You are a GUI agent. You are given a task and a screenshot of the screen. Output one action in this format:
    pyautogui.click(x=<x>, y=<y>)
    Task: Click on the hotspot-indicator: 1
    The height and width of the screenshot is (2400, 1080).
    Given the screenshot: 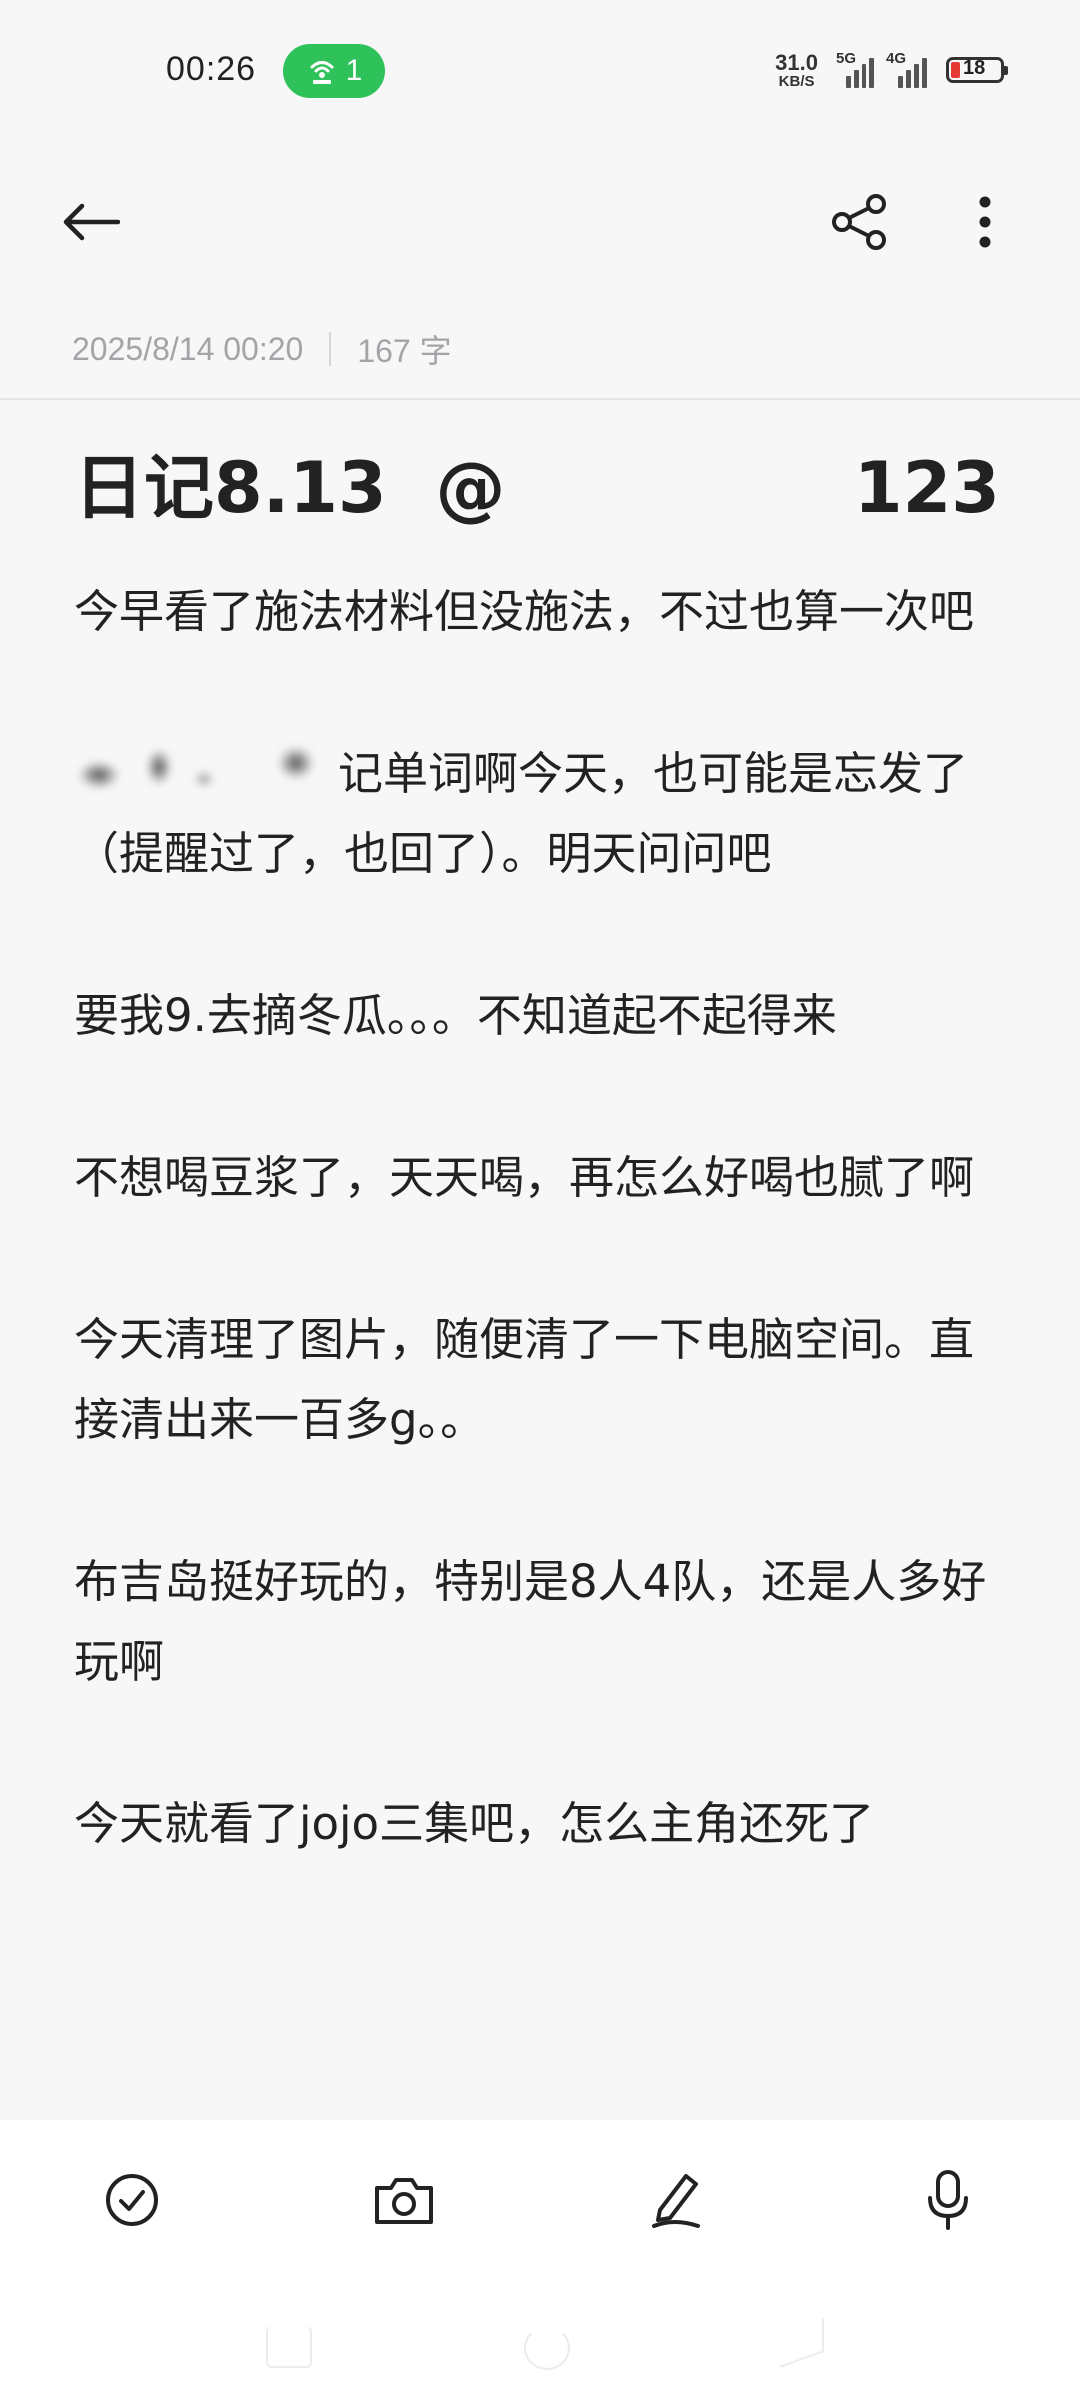 What is the action you would take?
    pyautogui.click(x=334, y=71)
    